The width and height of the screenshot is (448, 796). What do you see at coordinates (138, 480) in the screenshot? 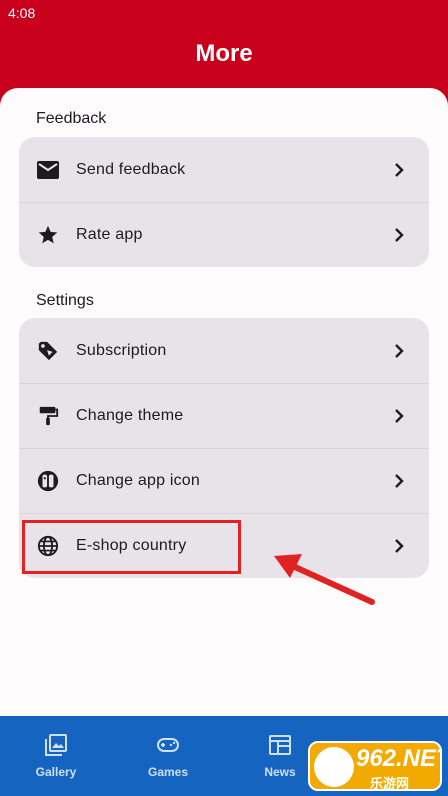
I see `change-app-icon-label: Change app icon` at bounding box center [138, 480].